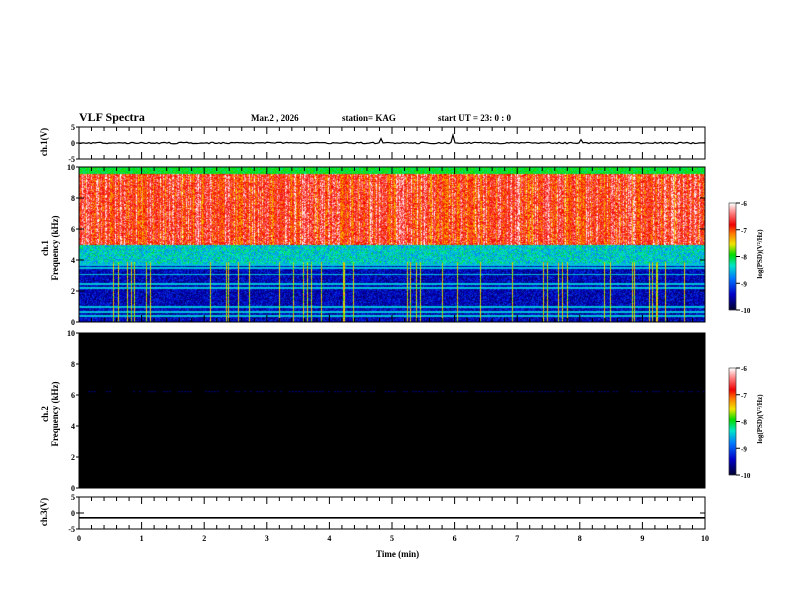  What do you see at coordinates (45, 248) in the screenshot?
I see `ch1-label: ch.1` at bounding box center [45, 248].